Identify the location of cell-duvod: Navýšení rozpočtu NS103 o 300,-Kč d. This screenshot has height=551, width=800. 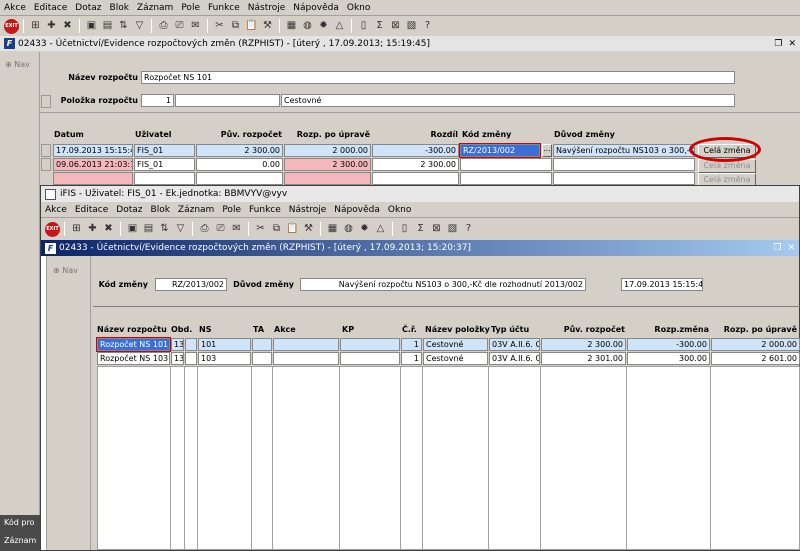
(624, 150).